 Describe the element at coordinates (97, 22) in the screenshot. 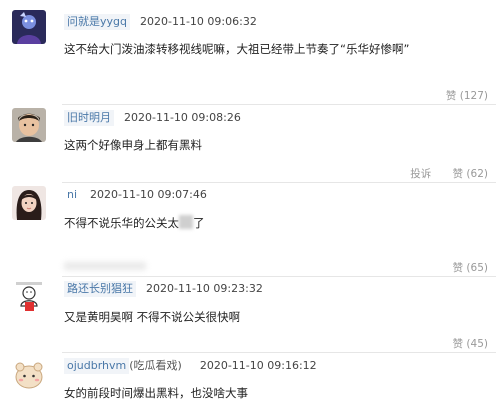

I see `username-link: 问就是yygq` at that location.